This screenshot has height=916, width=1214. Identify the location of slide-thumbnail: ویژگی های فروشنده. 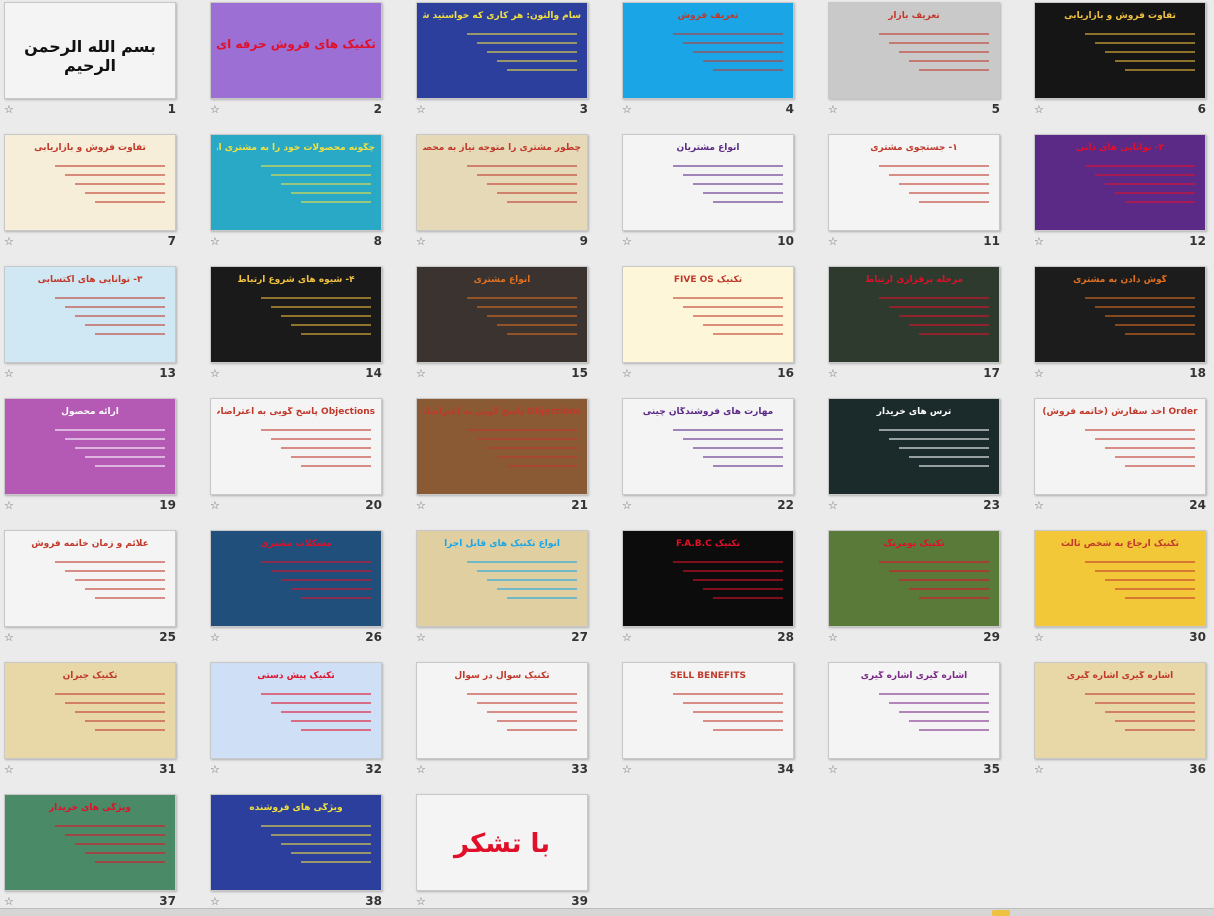
(296, 842).